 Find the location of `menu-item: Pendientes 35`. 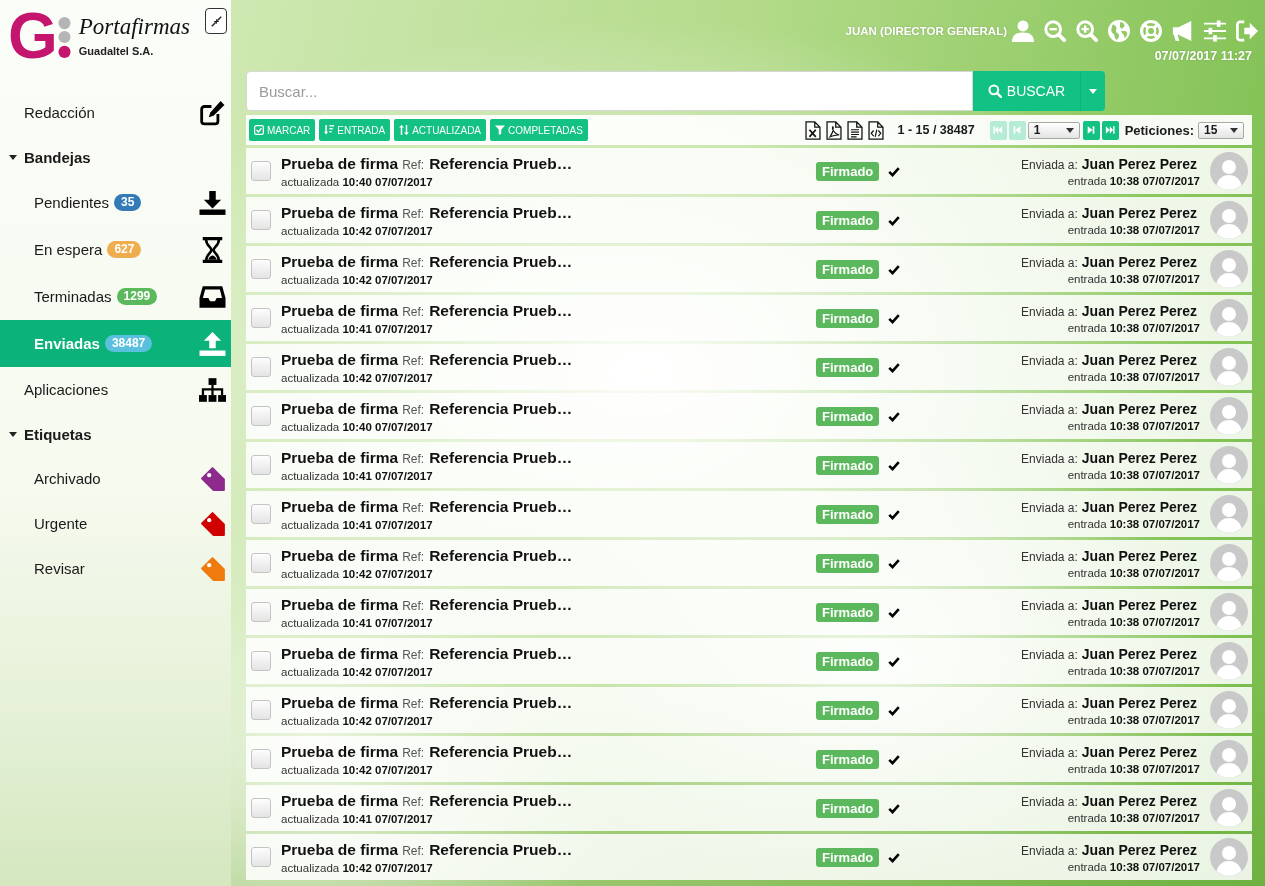

menu-item: Pendientes 35 is located at coordinates (115, 202).